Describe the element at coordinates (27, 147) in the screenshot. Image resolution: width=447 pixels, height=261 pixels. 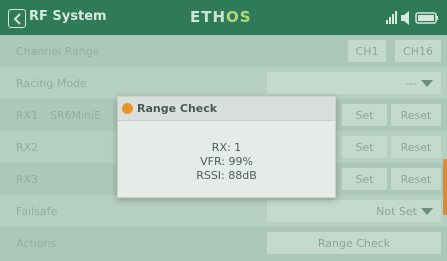
I see `rx2-label: RX2` at that location.